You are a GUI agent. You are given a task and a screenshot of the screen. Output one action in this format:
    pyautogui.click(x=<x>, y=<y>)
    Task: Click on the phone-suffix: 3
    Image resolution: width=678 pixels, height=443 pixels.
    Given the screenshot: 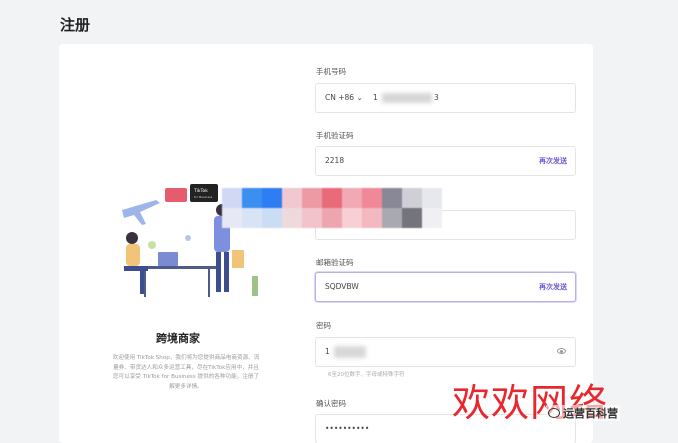 What is the action you would take?
    pyautogui.click(x=436, y=97)
    